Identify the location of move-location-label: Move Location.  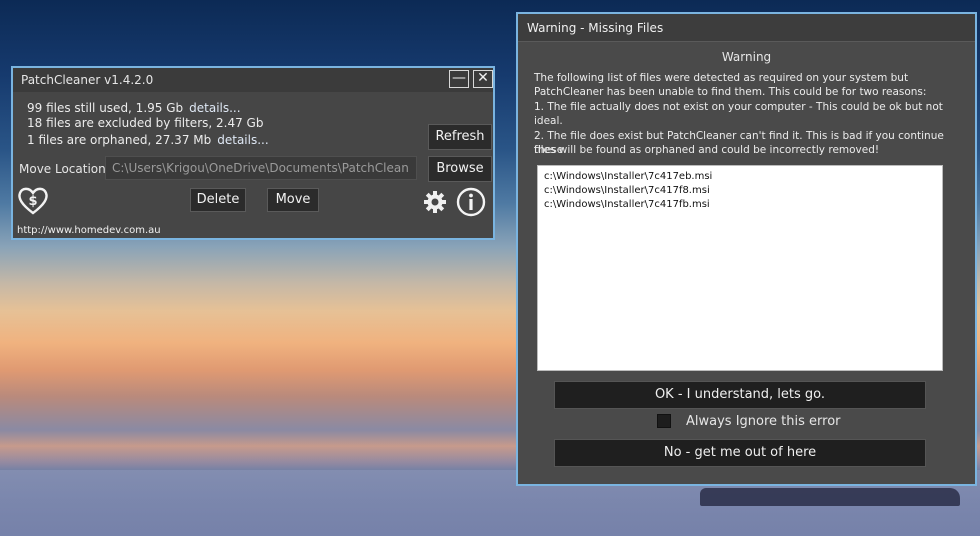
(62, 169).